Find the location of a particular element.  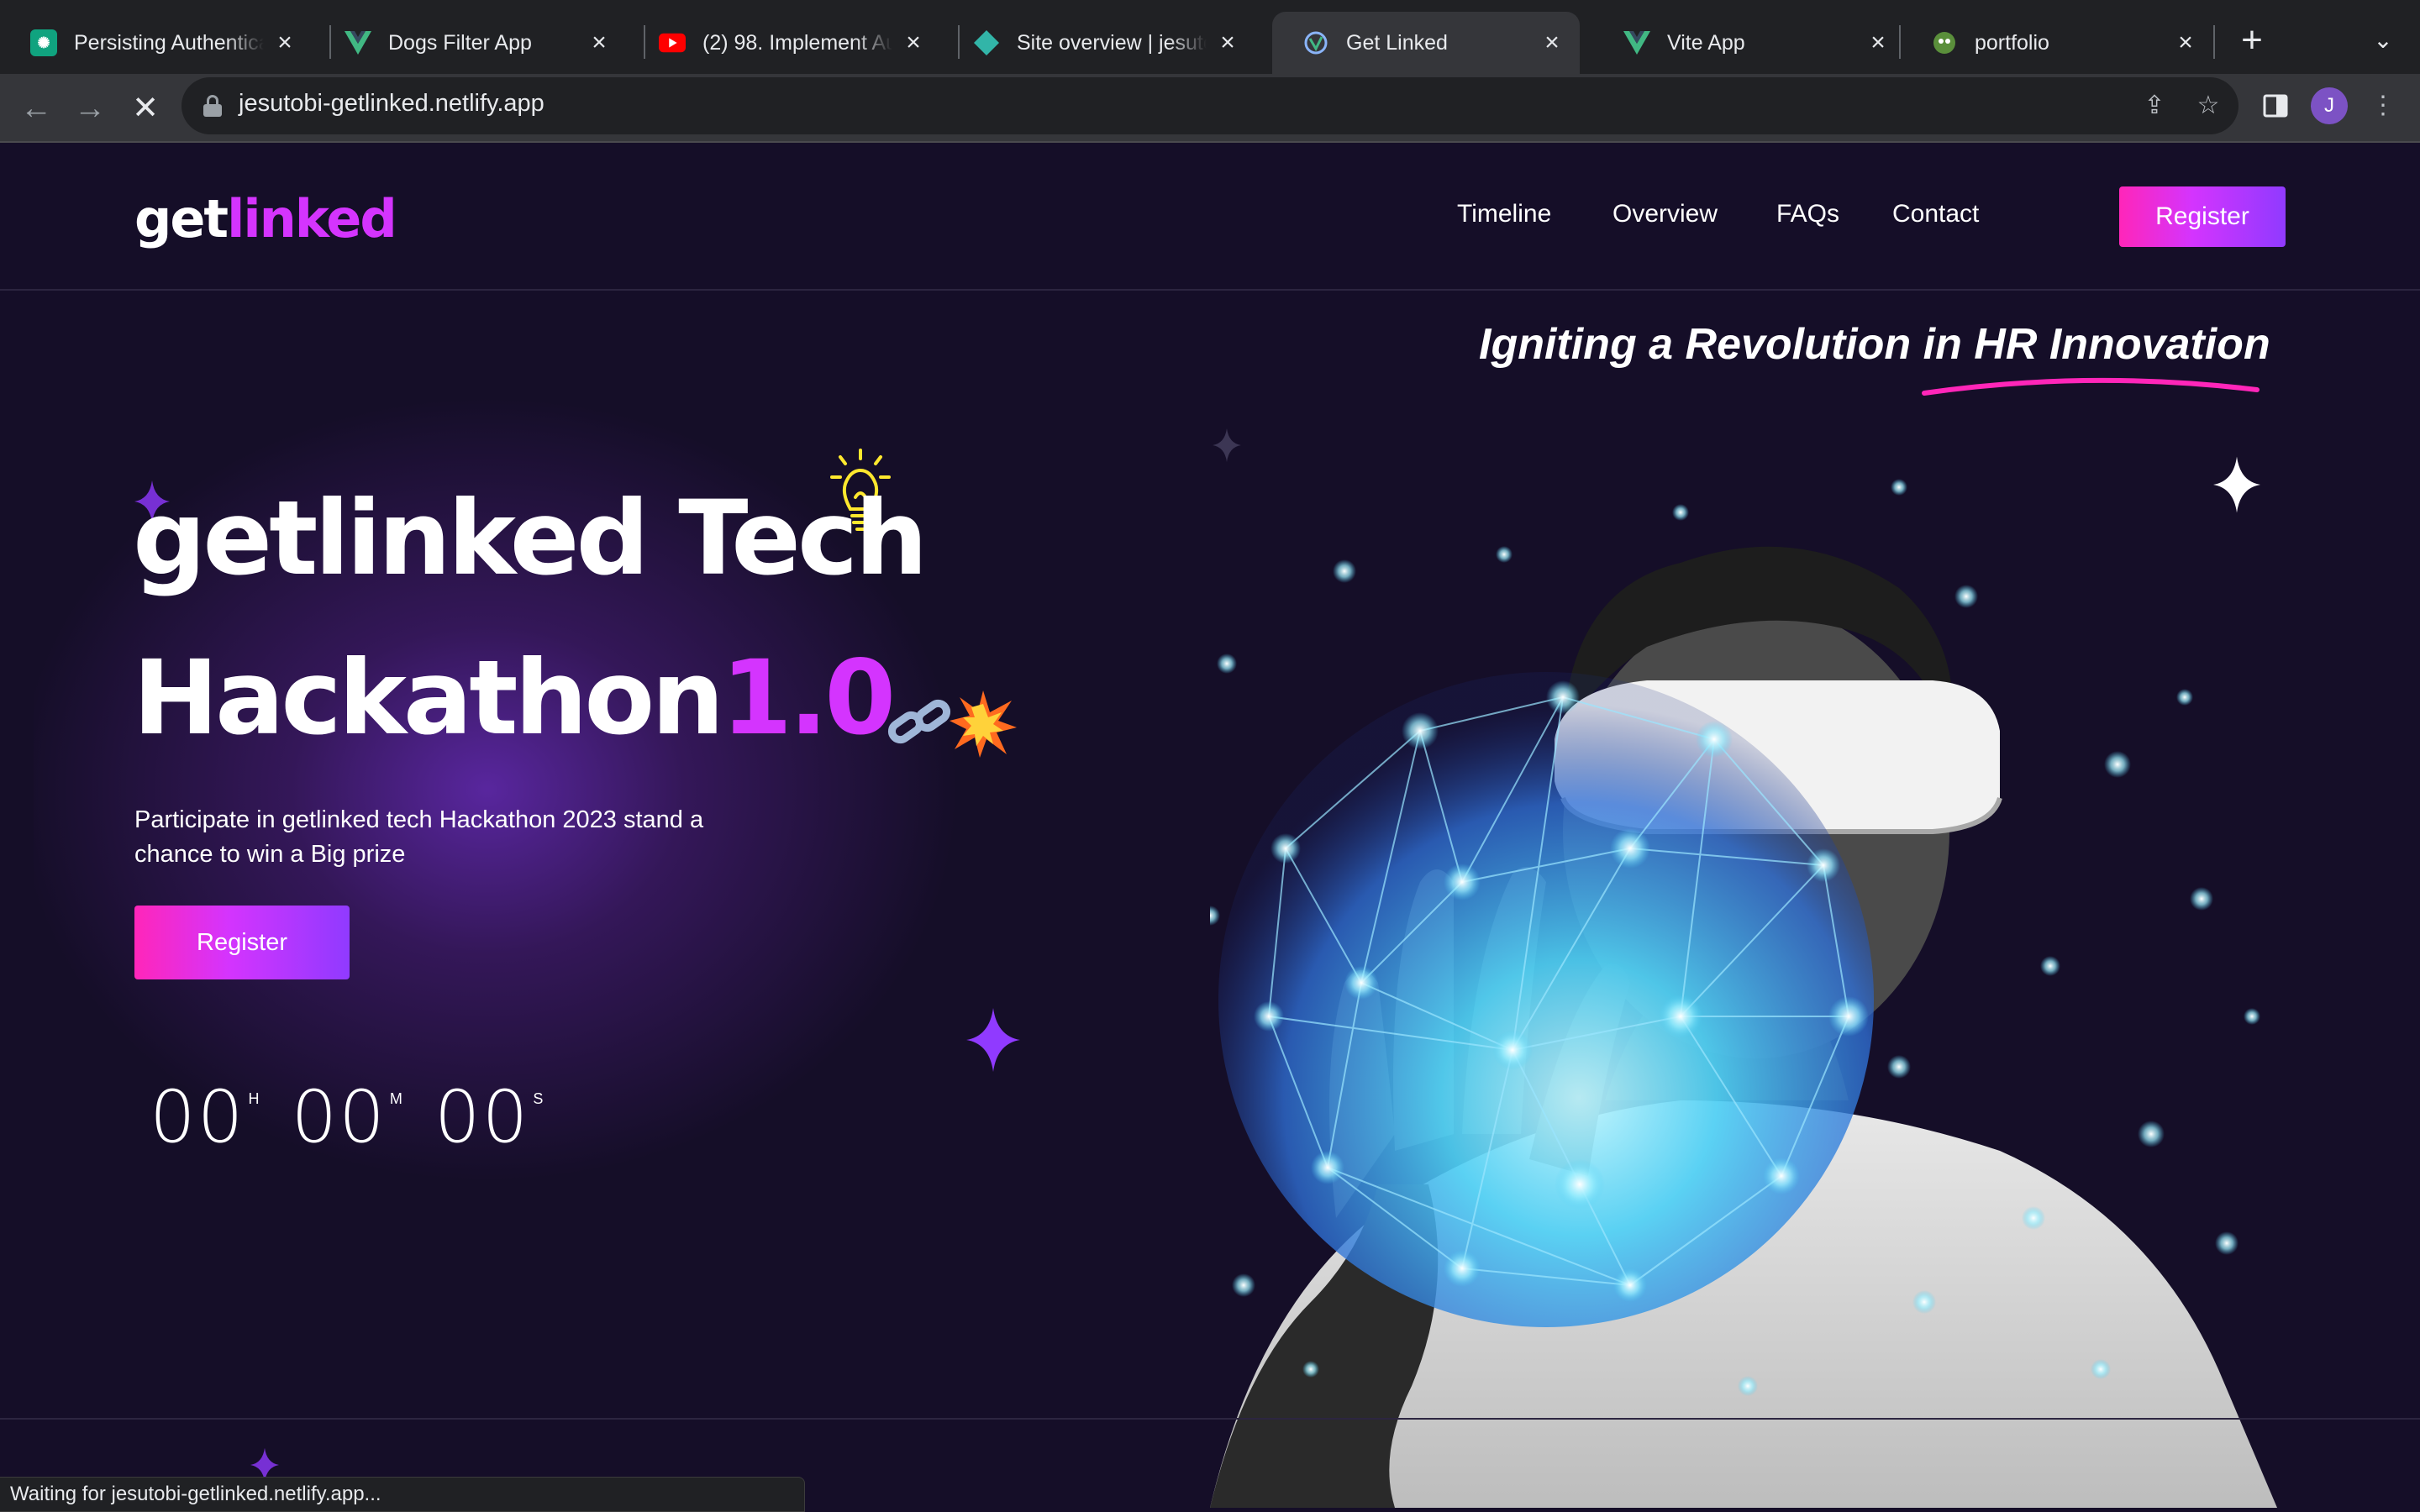

sparkle-star-icon is located at coordinates (993, 1040).